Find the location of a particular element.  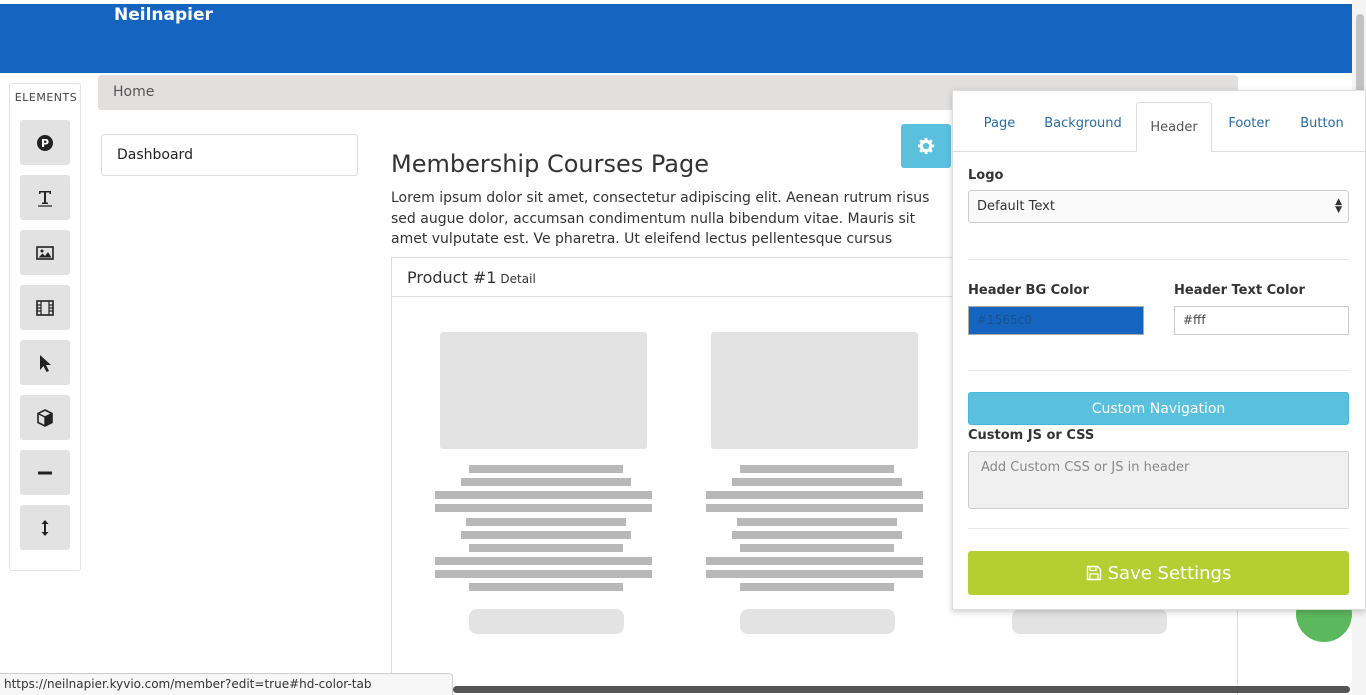

element-button-divider is located at coordinates (45, 472).